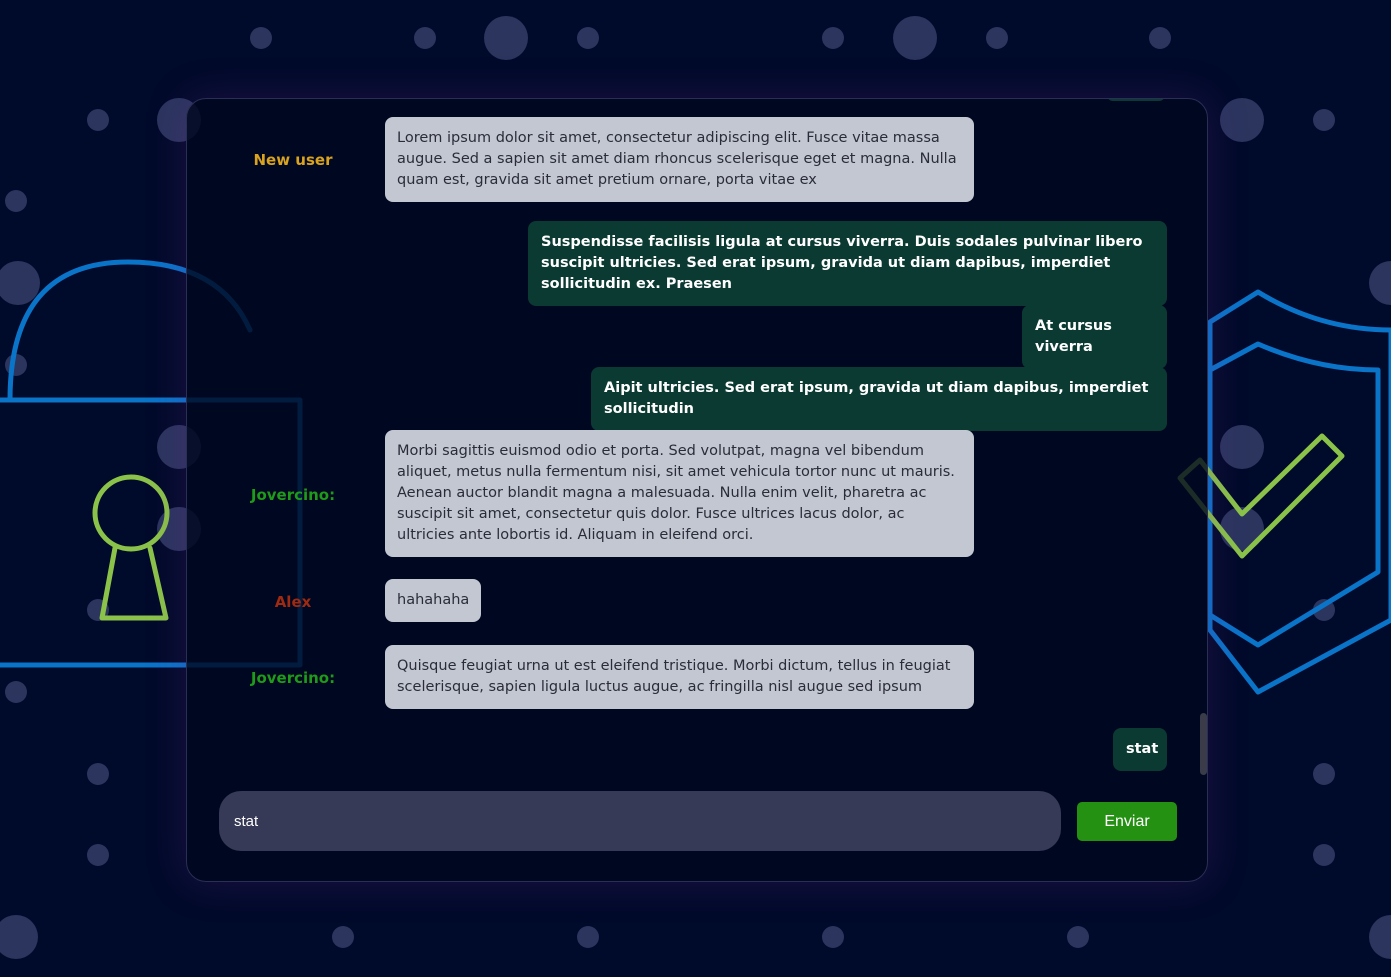 The height and width of the screenshot is (977, 1391). What do you see at coordinates (293, 160) in the screenshot?
I see `message-sender: New user` at bounding box center [293, 160].